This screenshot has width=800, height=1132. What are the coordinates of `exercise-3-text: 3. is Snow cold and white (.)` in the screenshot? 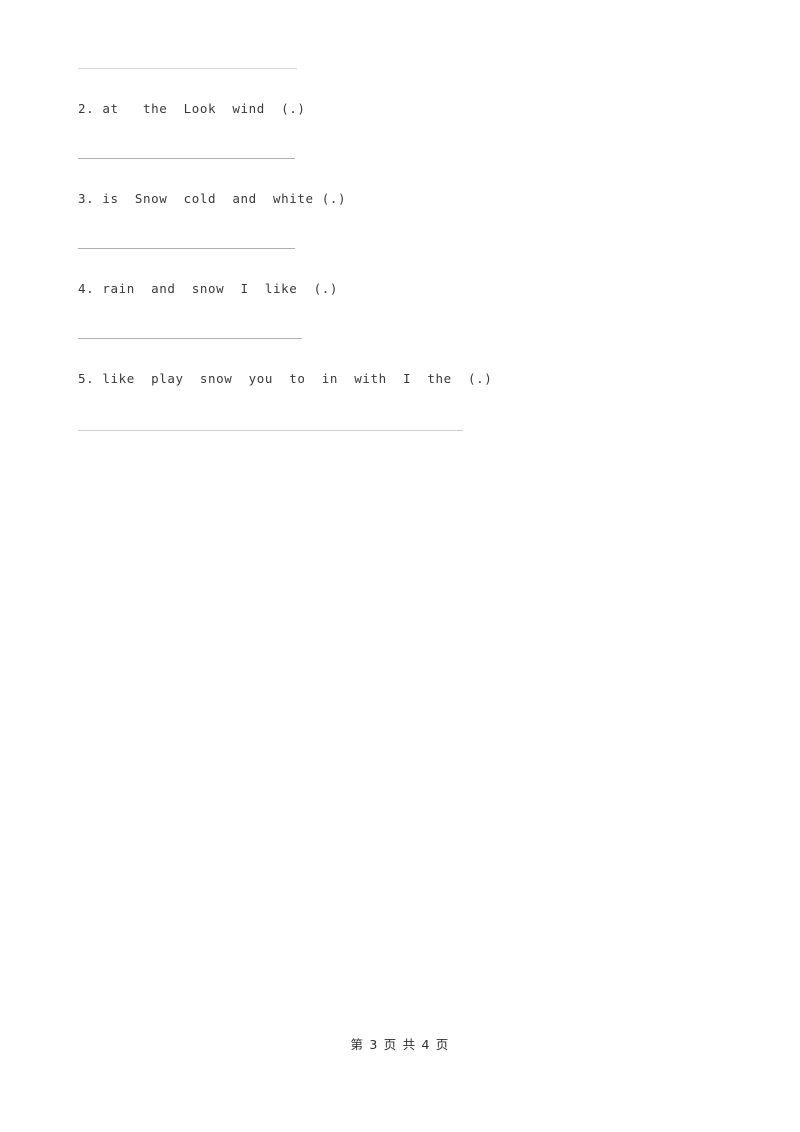 It's located at (212, 198).